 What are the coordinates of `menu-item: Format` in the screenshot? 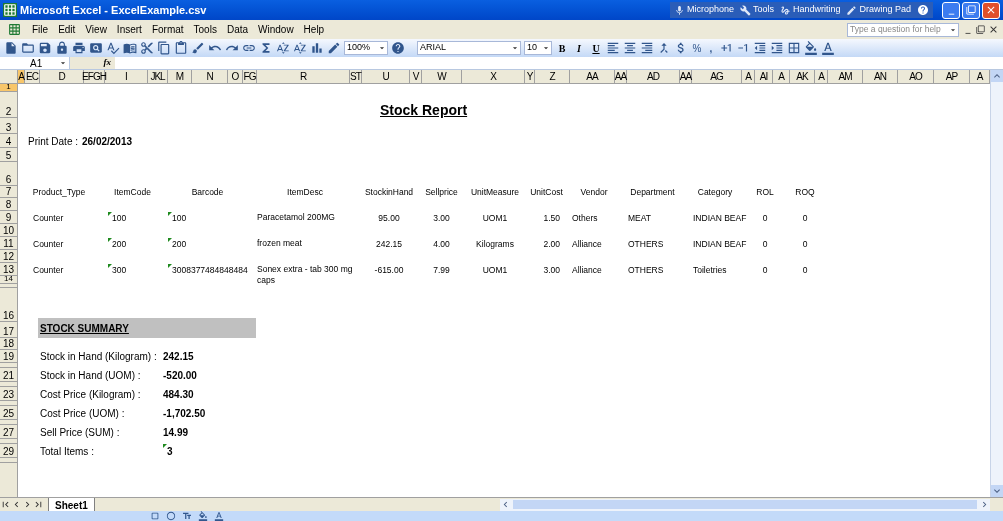 It's located at (167, 29).